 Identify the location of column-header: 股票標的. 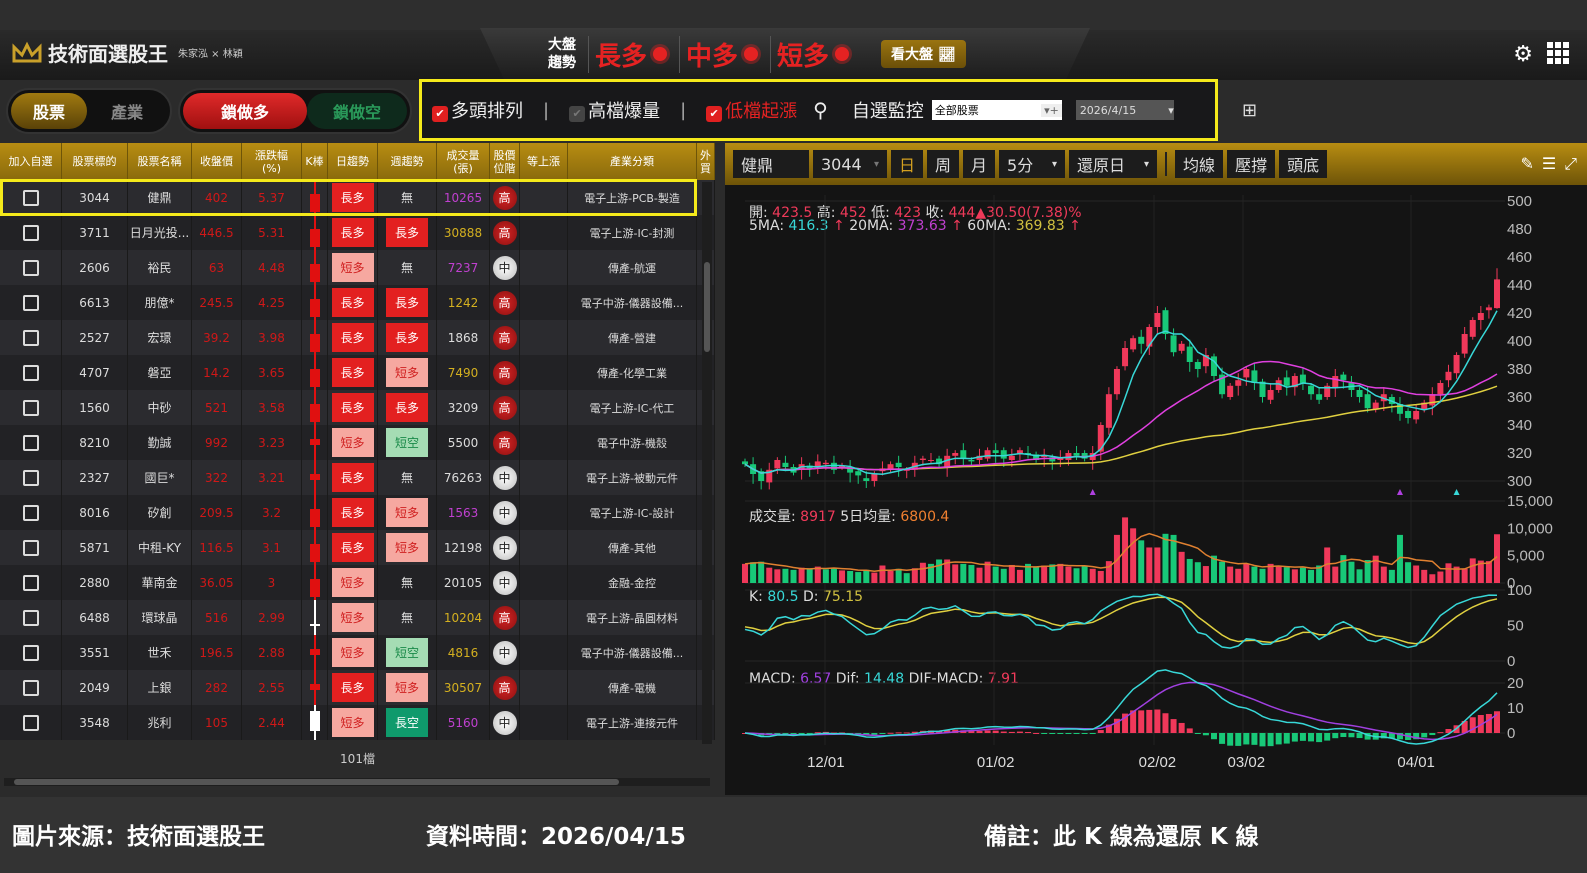
(95, 161).